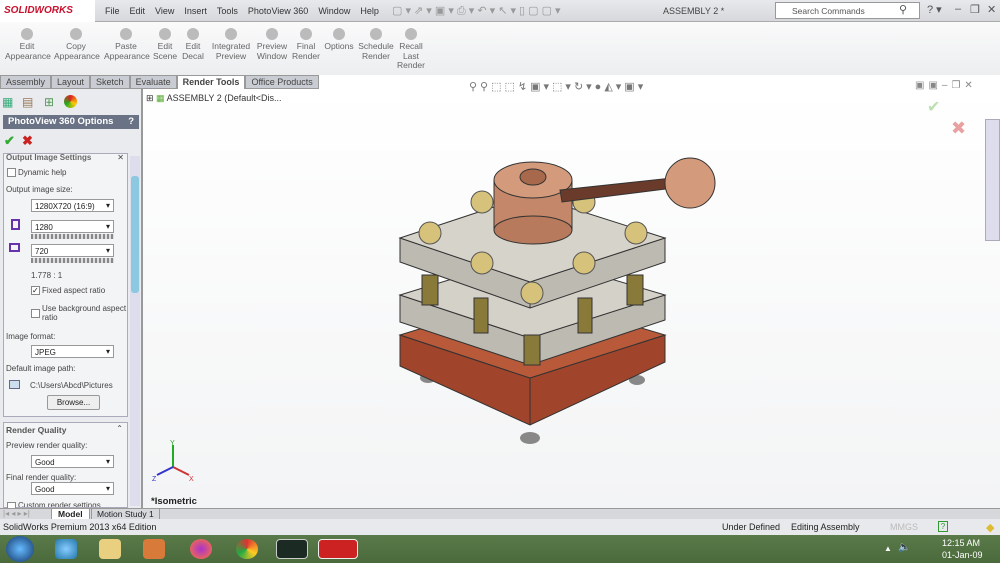 This screenshot has width=1000, height=563. What do you see at coordinates (164, 11) in the screenshot?
I see `menu-view: View` at bounding box center [164, 11].